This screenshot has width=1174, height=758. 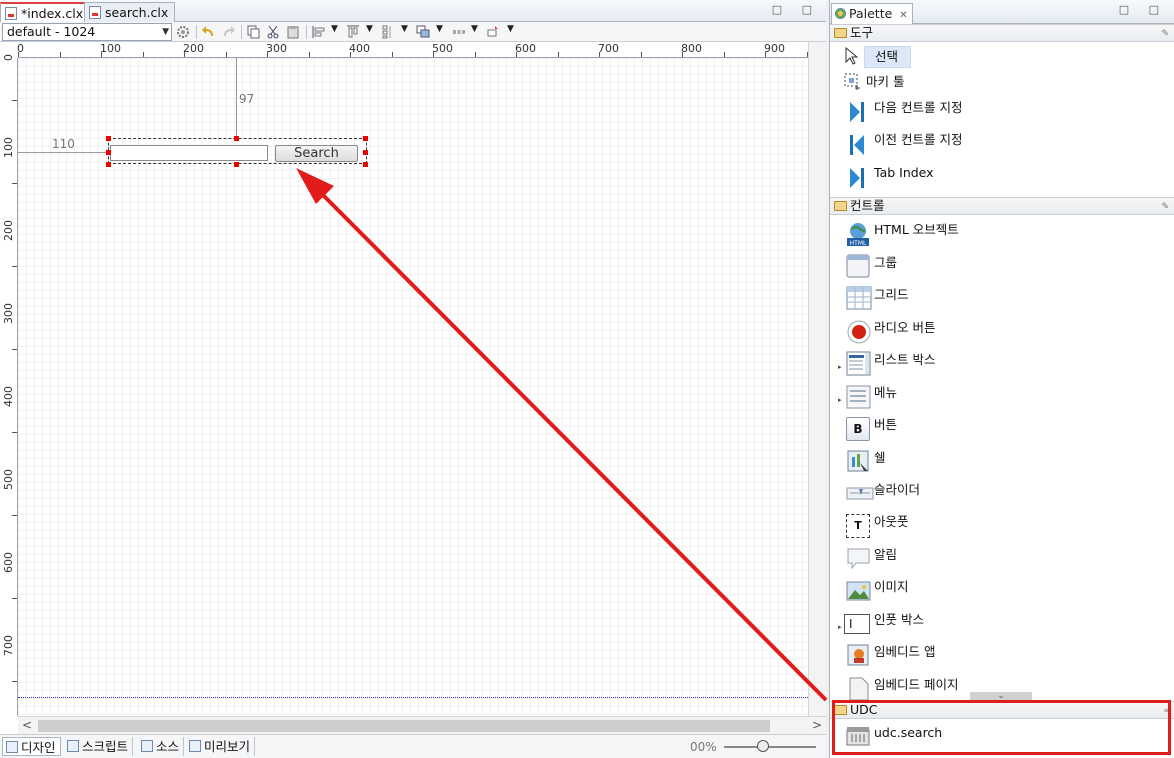 What do you see at coordinates (209, 32) in the screenshot?
I see `undo-icon` at bounding box center [209, 32].